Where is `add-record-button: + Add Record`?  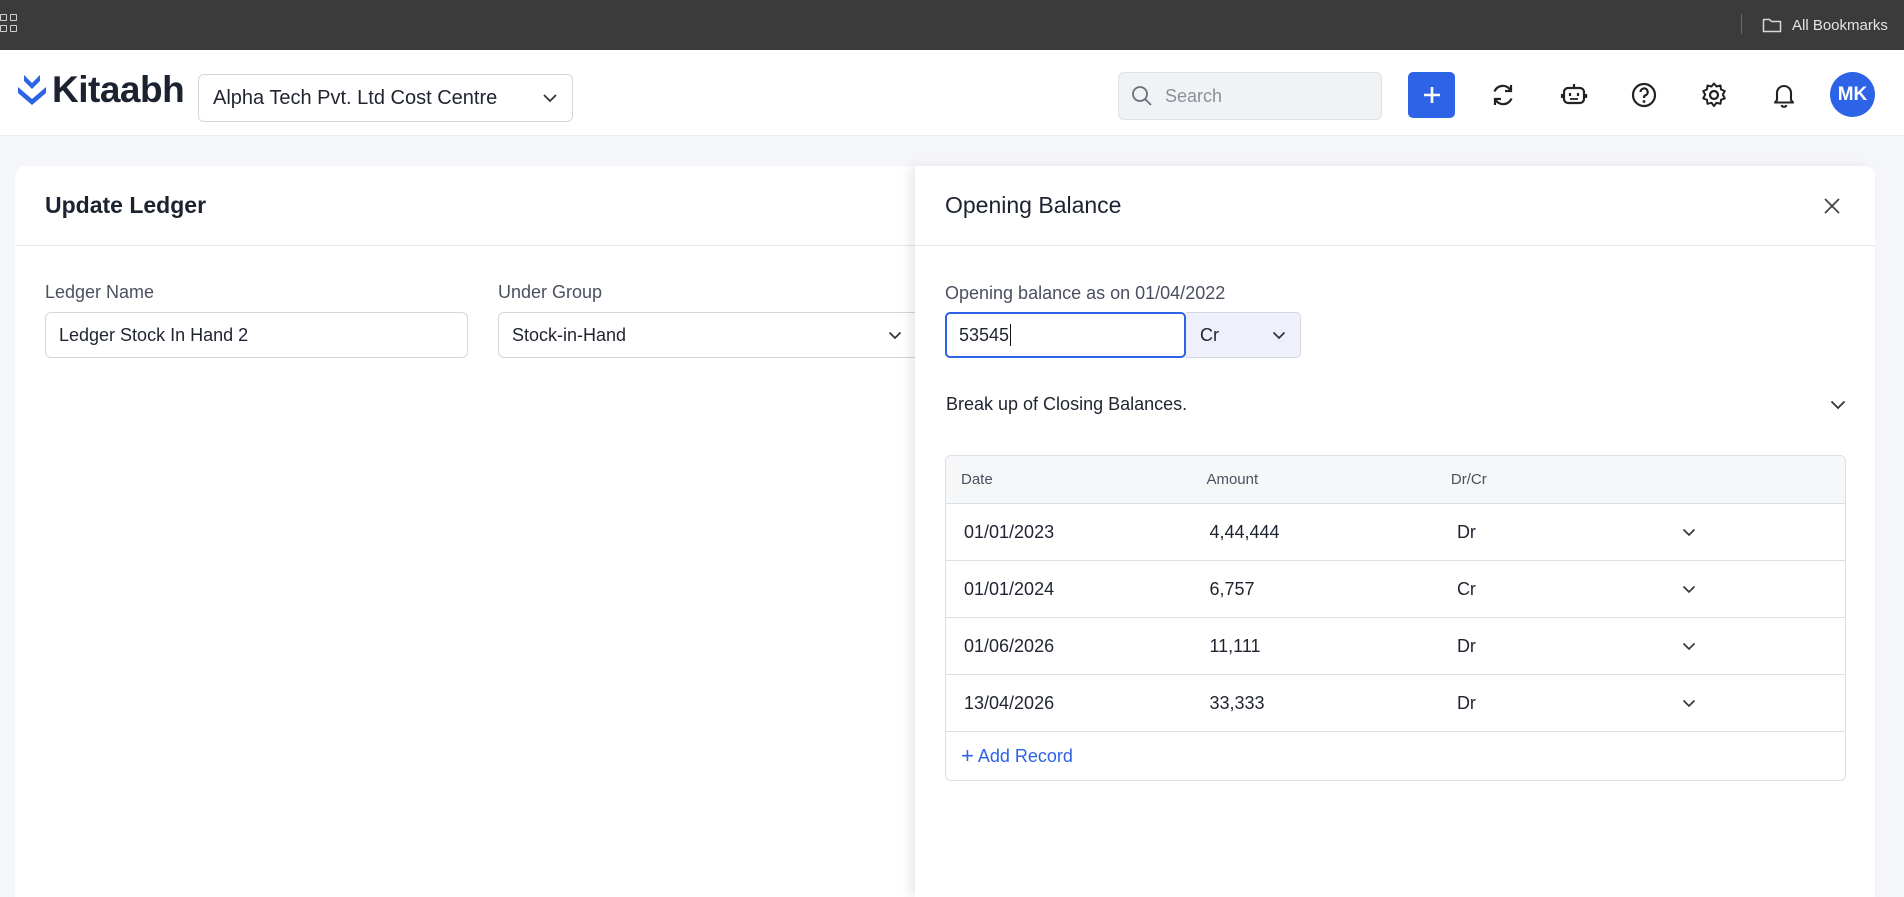 add-record-button: + Add Record is located at coordinates (1017, 756).